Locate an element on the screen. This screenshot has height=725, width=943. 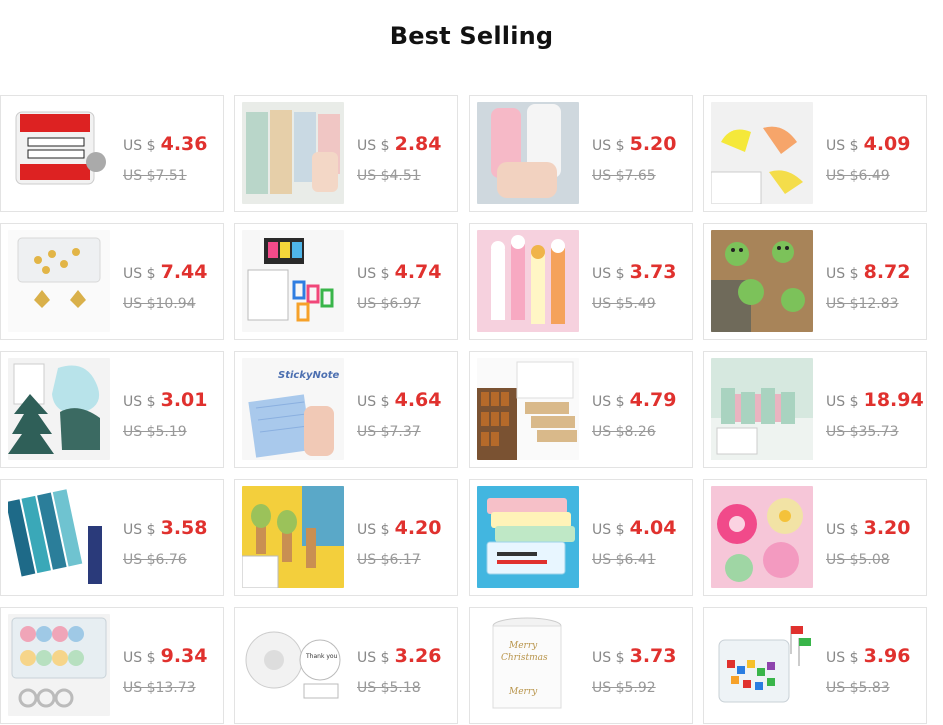
product-card: US $ 9.34 US $13.73 is located at coordinates (112, 665).